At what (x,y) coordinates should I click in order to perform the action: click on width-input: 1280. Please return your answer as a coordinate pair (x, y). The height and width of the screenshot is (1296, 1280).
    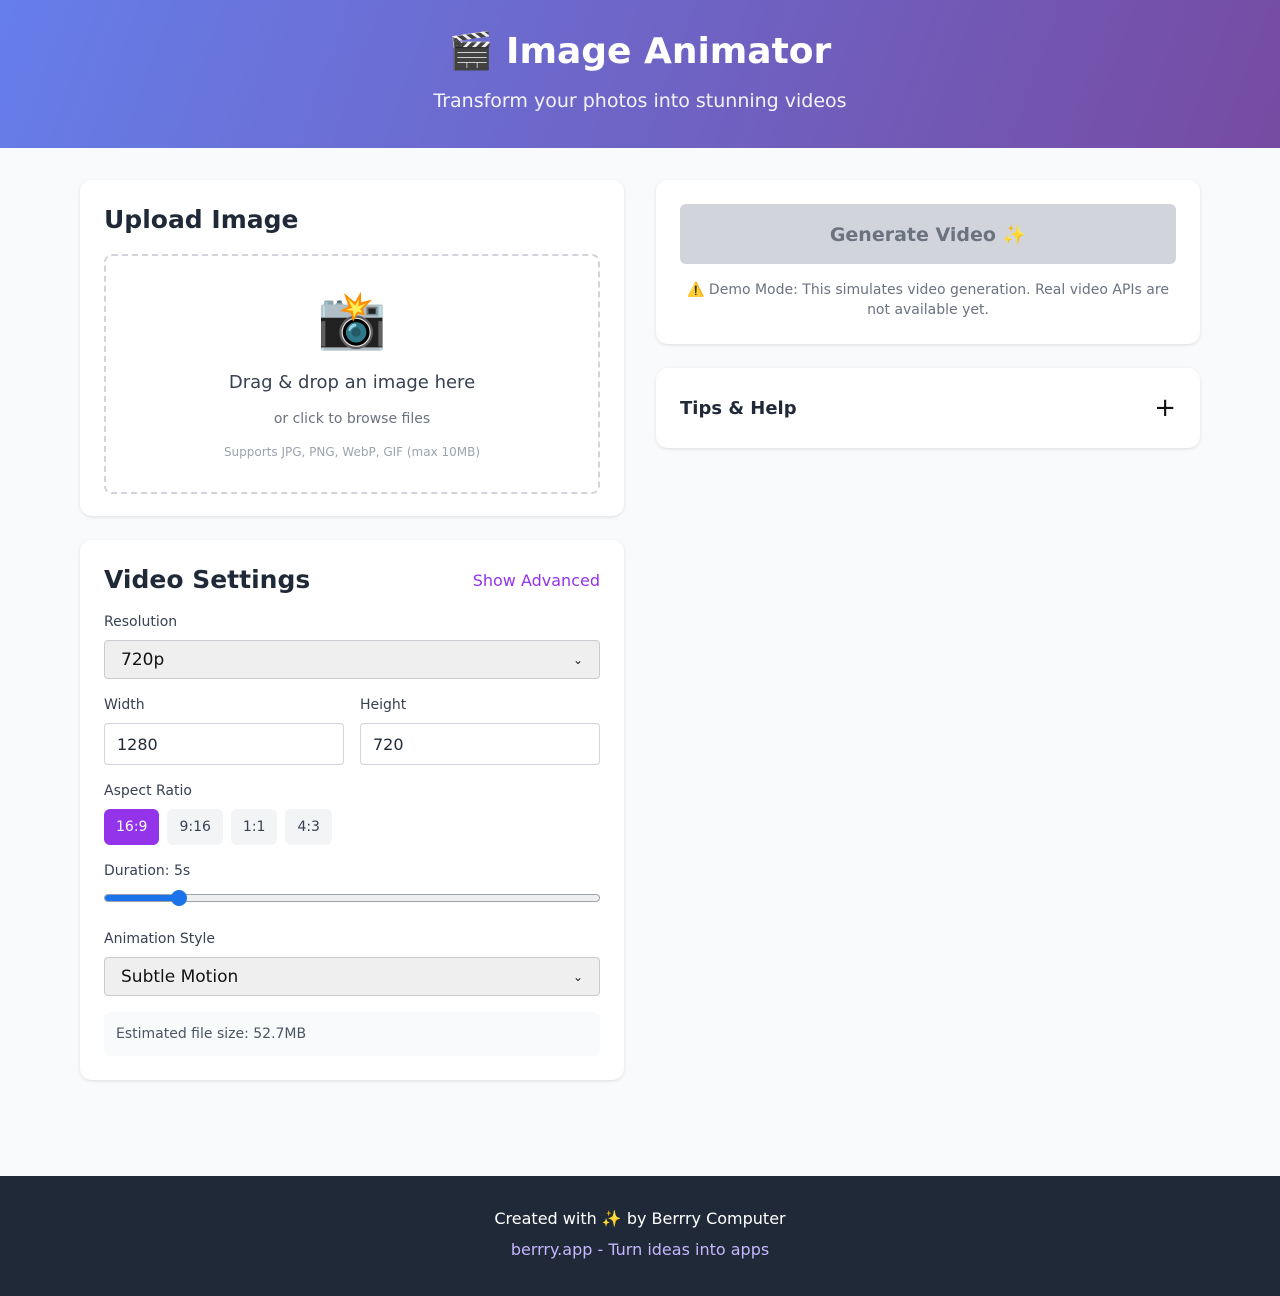
    Looking at the image, I should click on (224, 744).